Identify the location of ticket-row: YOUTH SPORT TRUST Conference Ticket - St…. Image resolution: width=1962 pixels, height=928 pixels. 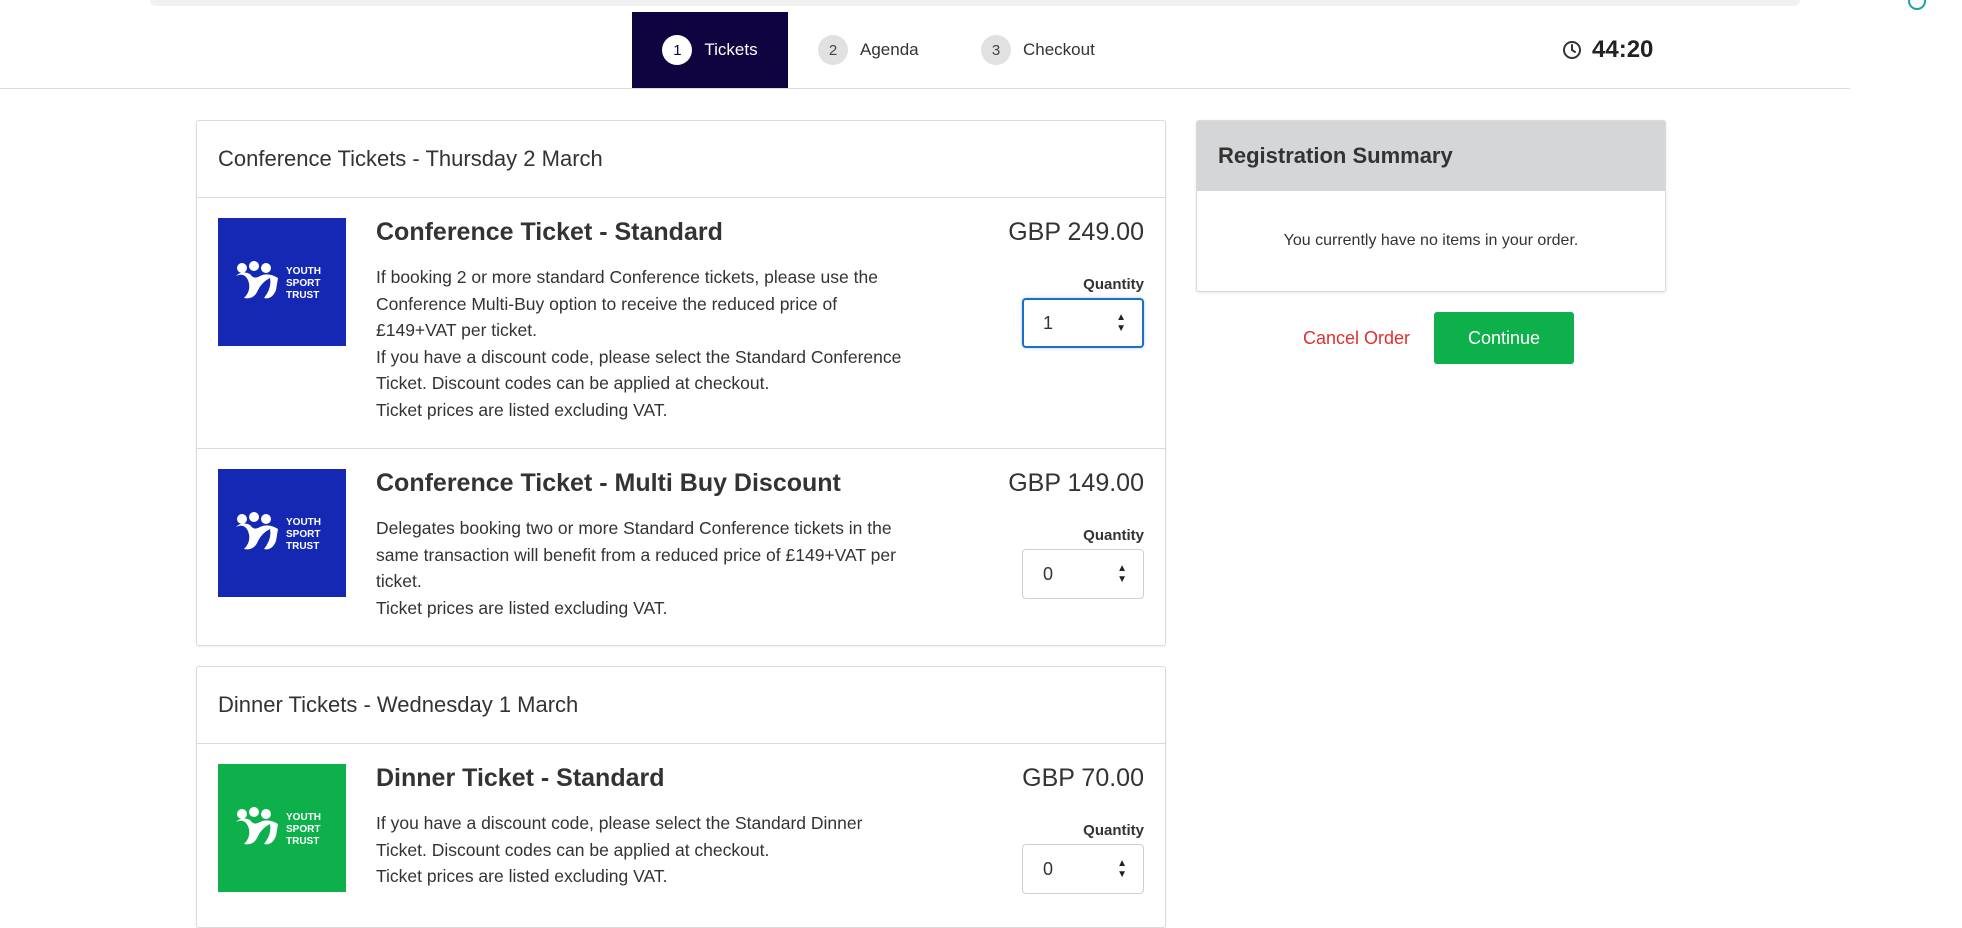
(681, 323).